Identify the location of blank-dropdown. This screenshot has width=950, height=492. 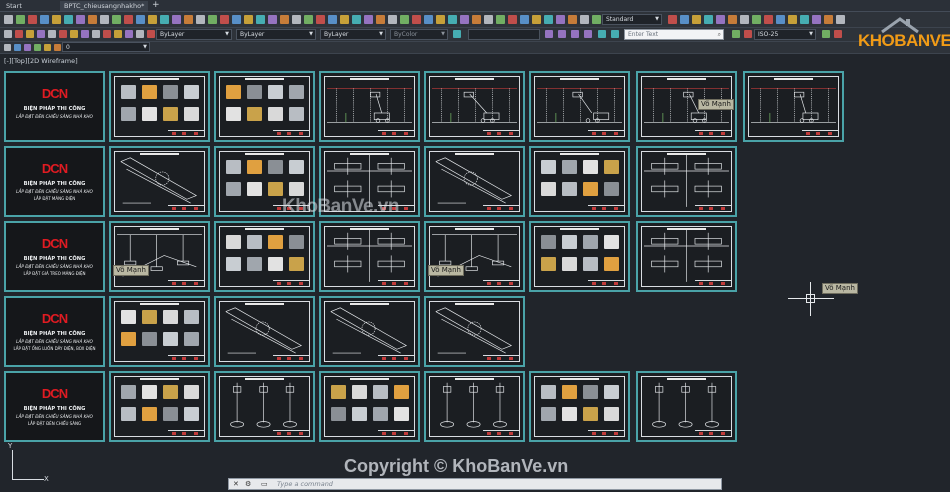
(504, 34).